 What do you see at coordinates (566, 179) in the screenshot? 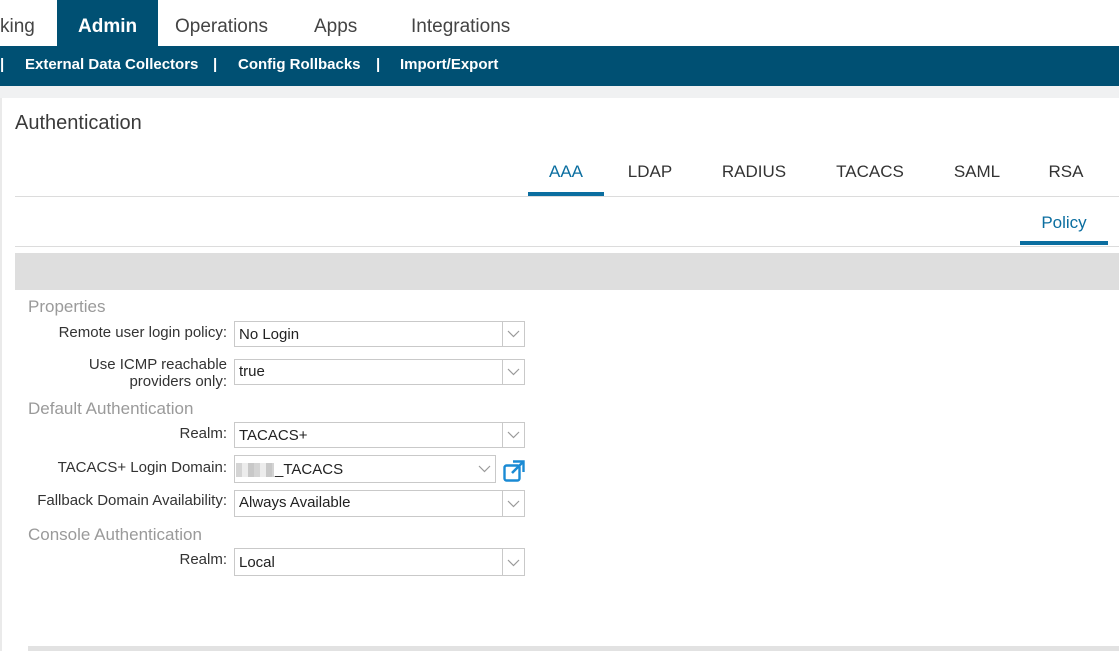
I see `tab-aaa: AAA` at bounding box center [566, 179].